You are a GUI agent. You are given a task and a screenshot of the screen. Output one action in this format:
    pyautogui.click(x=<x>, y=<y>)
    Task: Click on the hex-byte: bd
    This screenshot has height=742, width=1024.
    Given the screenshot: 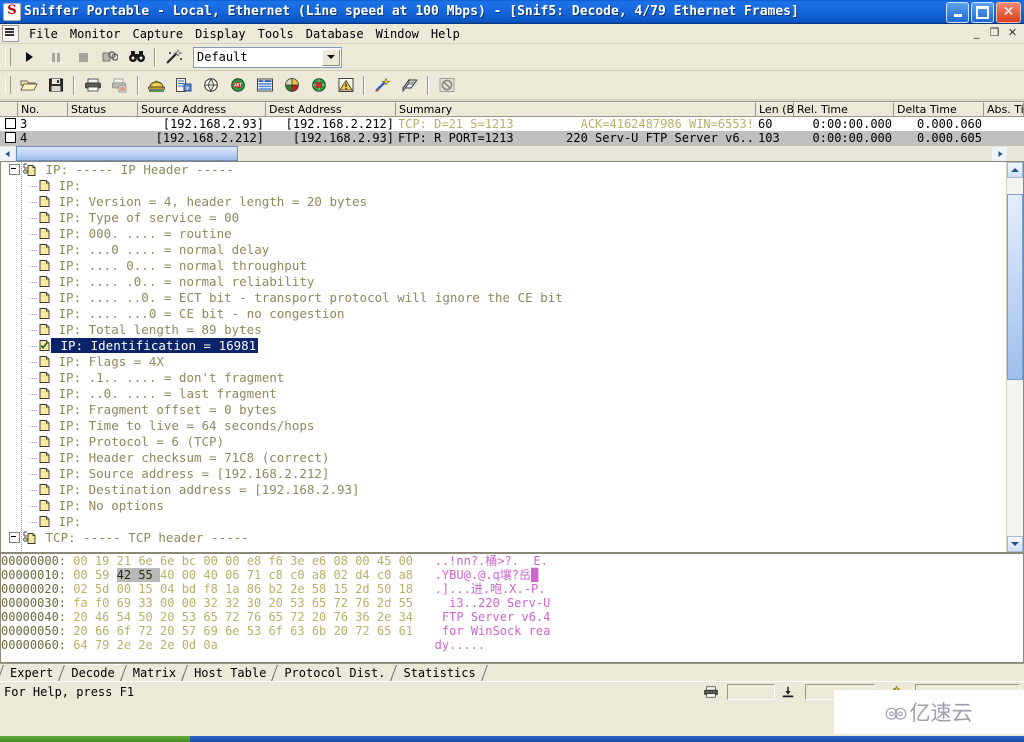 What is the action you would take?
    pyautogui.click(x=193, y=589)
    